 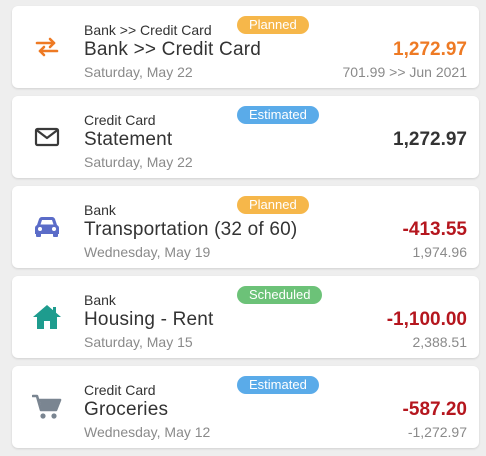 What do you see at coordinates (437, 432) in the screenshot?
I see `running-balance: -1,272.97` at bounding box center [437, 432].